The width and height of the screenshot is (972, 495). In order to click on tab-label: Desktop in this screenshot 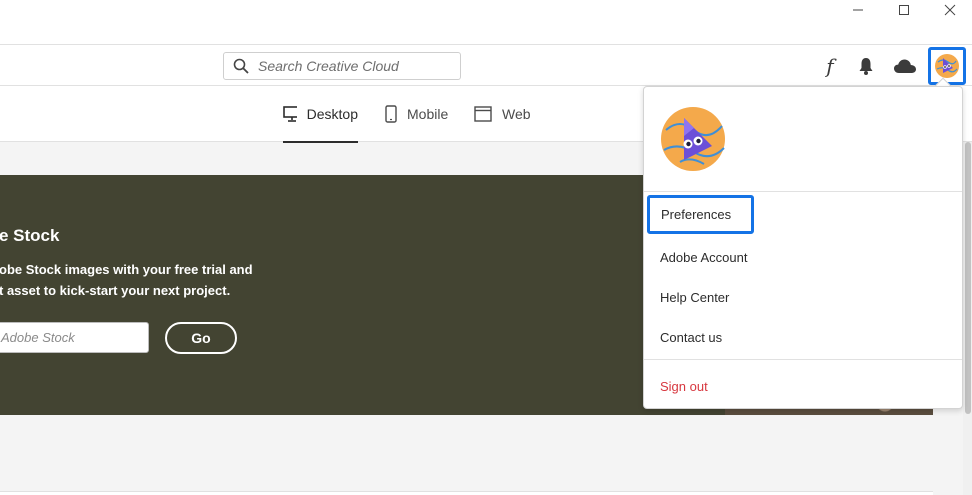, I will do `click(332, 114)`.